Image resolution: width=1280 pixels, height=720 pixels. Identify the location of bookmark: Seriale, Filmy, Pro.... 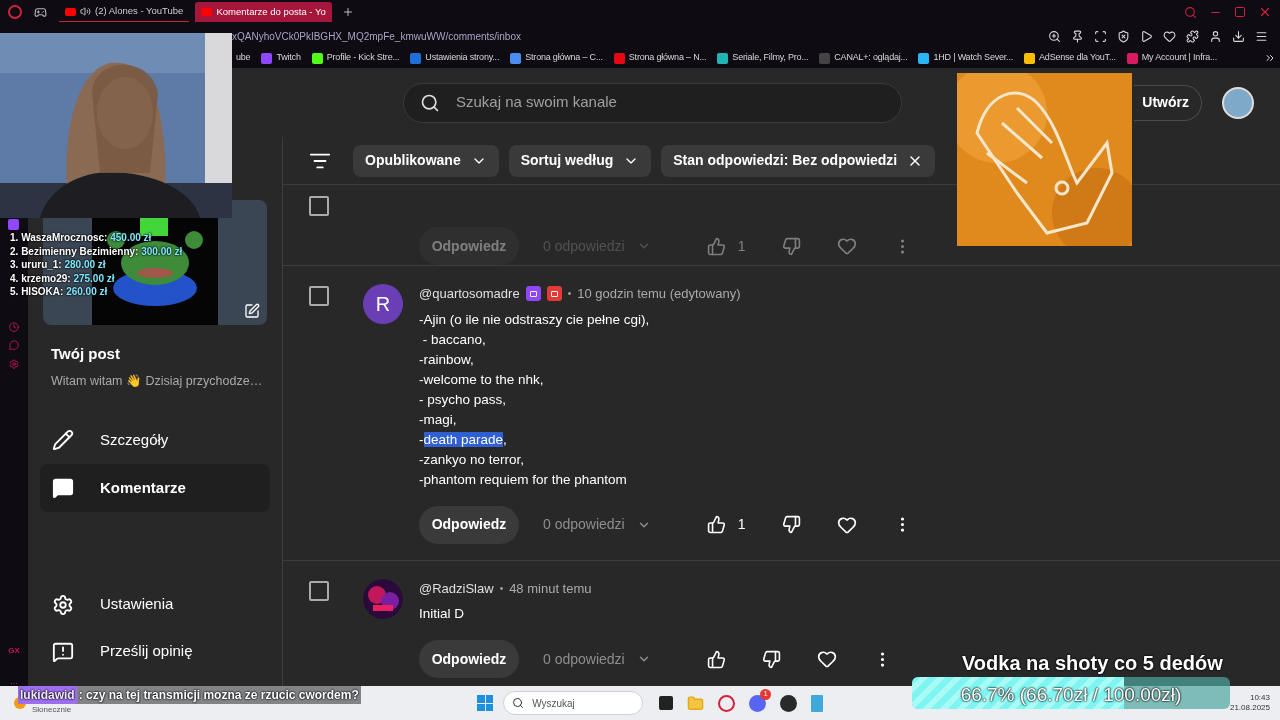
(763, 58).